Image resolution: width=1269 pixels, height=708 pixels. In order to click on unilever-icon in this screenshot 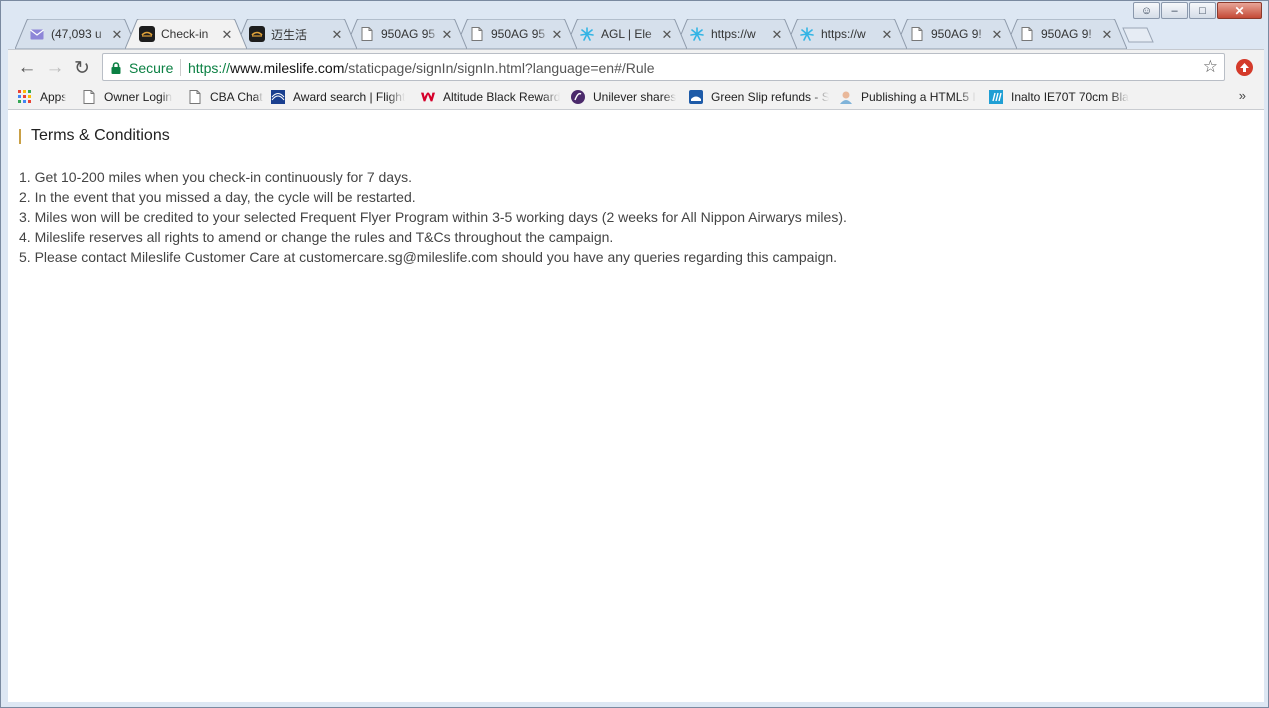, I will do `click(578, 97)`.